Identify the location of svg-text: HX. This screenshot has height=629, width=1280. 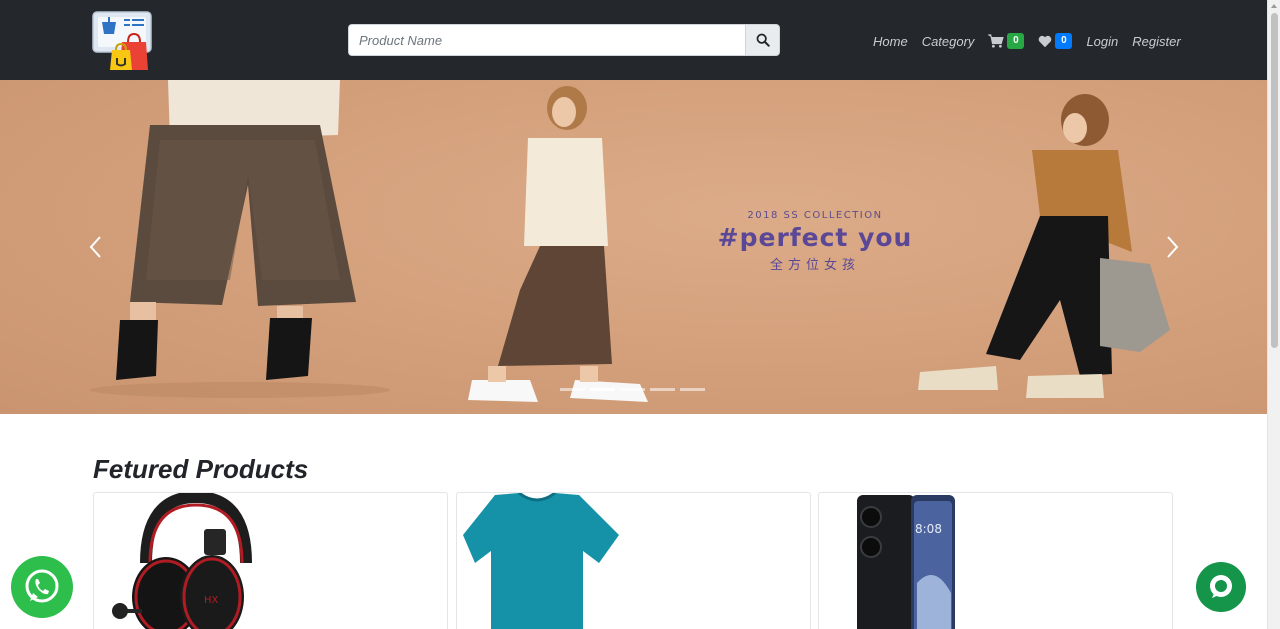
(211, 600).